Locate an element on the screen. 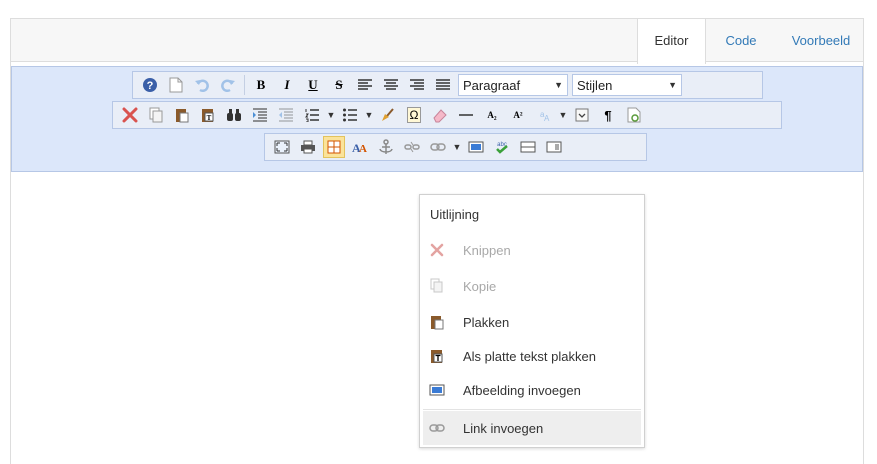 The width and height of the screenshot is (877, 464). print-icon is located at coordinates (308, 147).